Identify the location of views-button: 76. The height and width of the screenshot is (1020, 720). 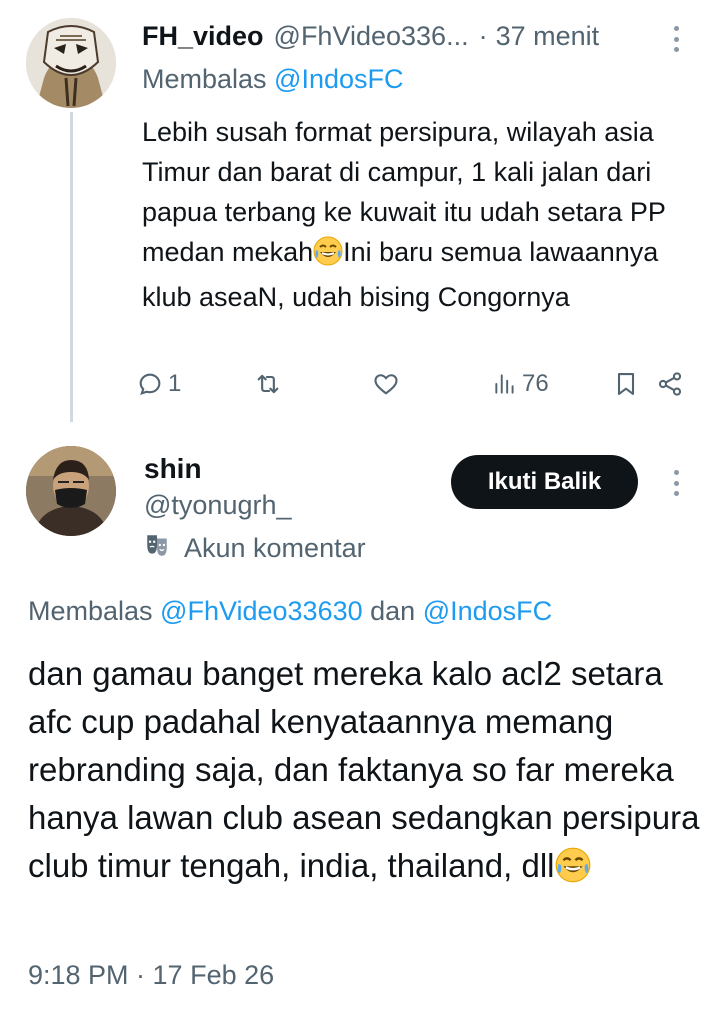
(520, 384).